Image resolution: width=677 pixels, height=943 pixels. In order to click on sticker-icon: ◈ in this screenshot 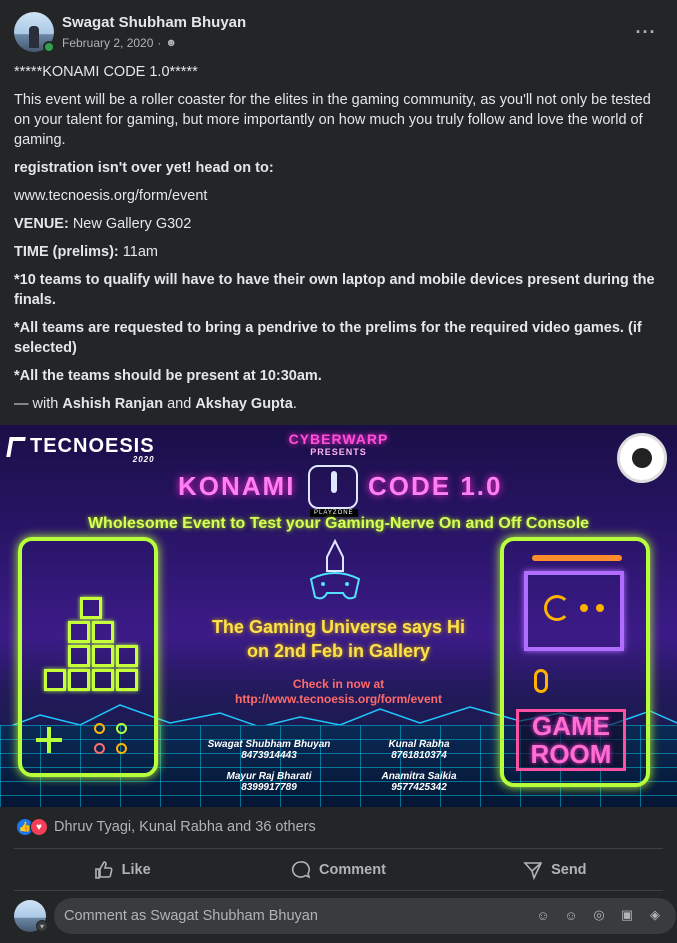, I will do `click(655, 915)`.